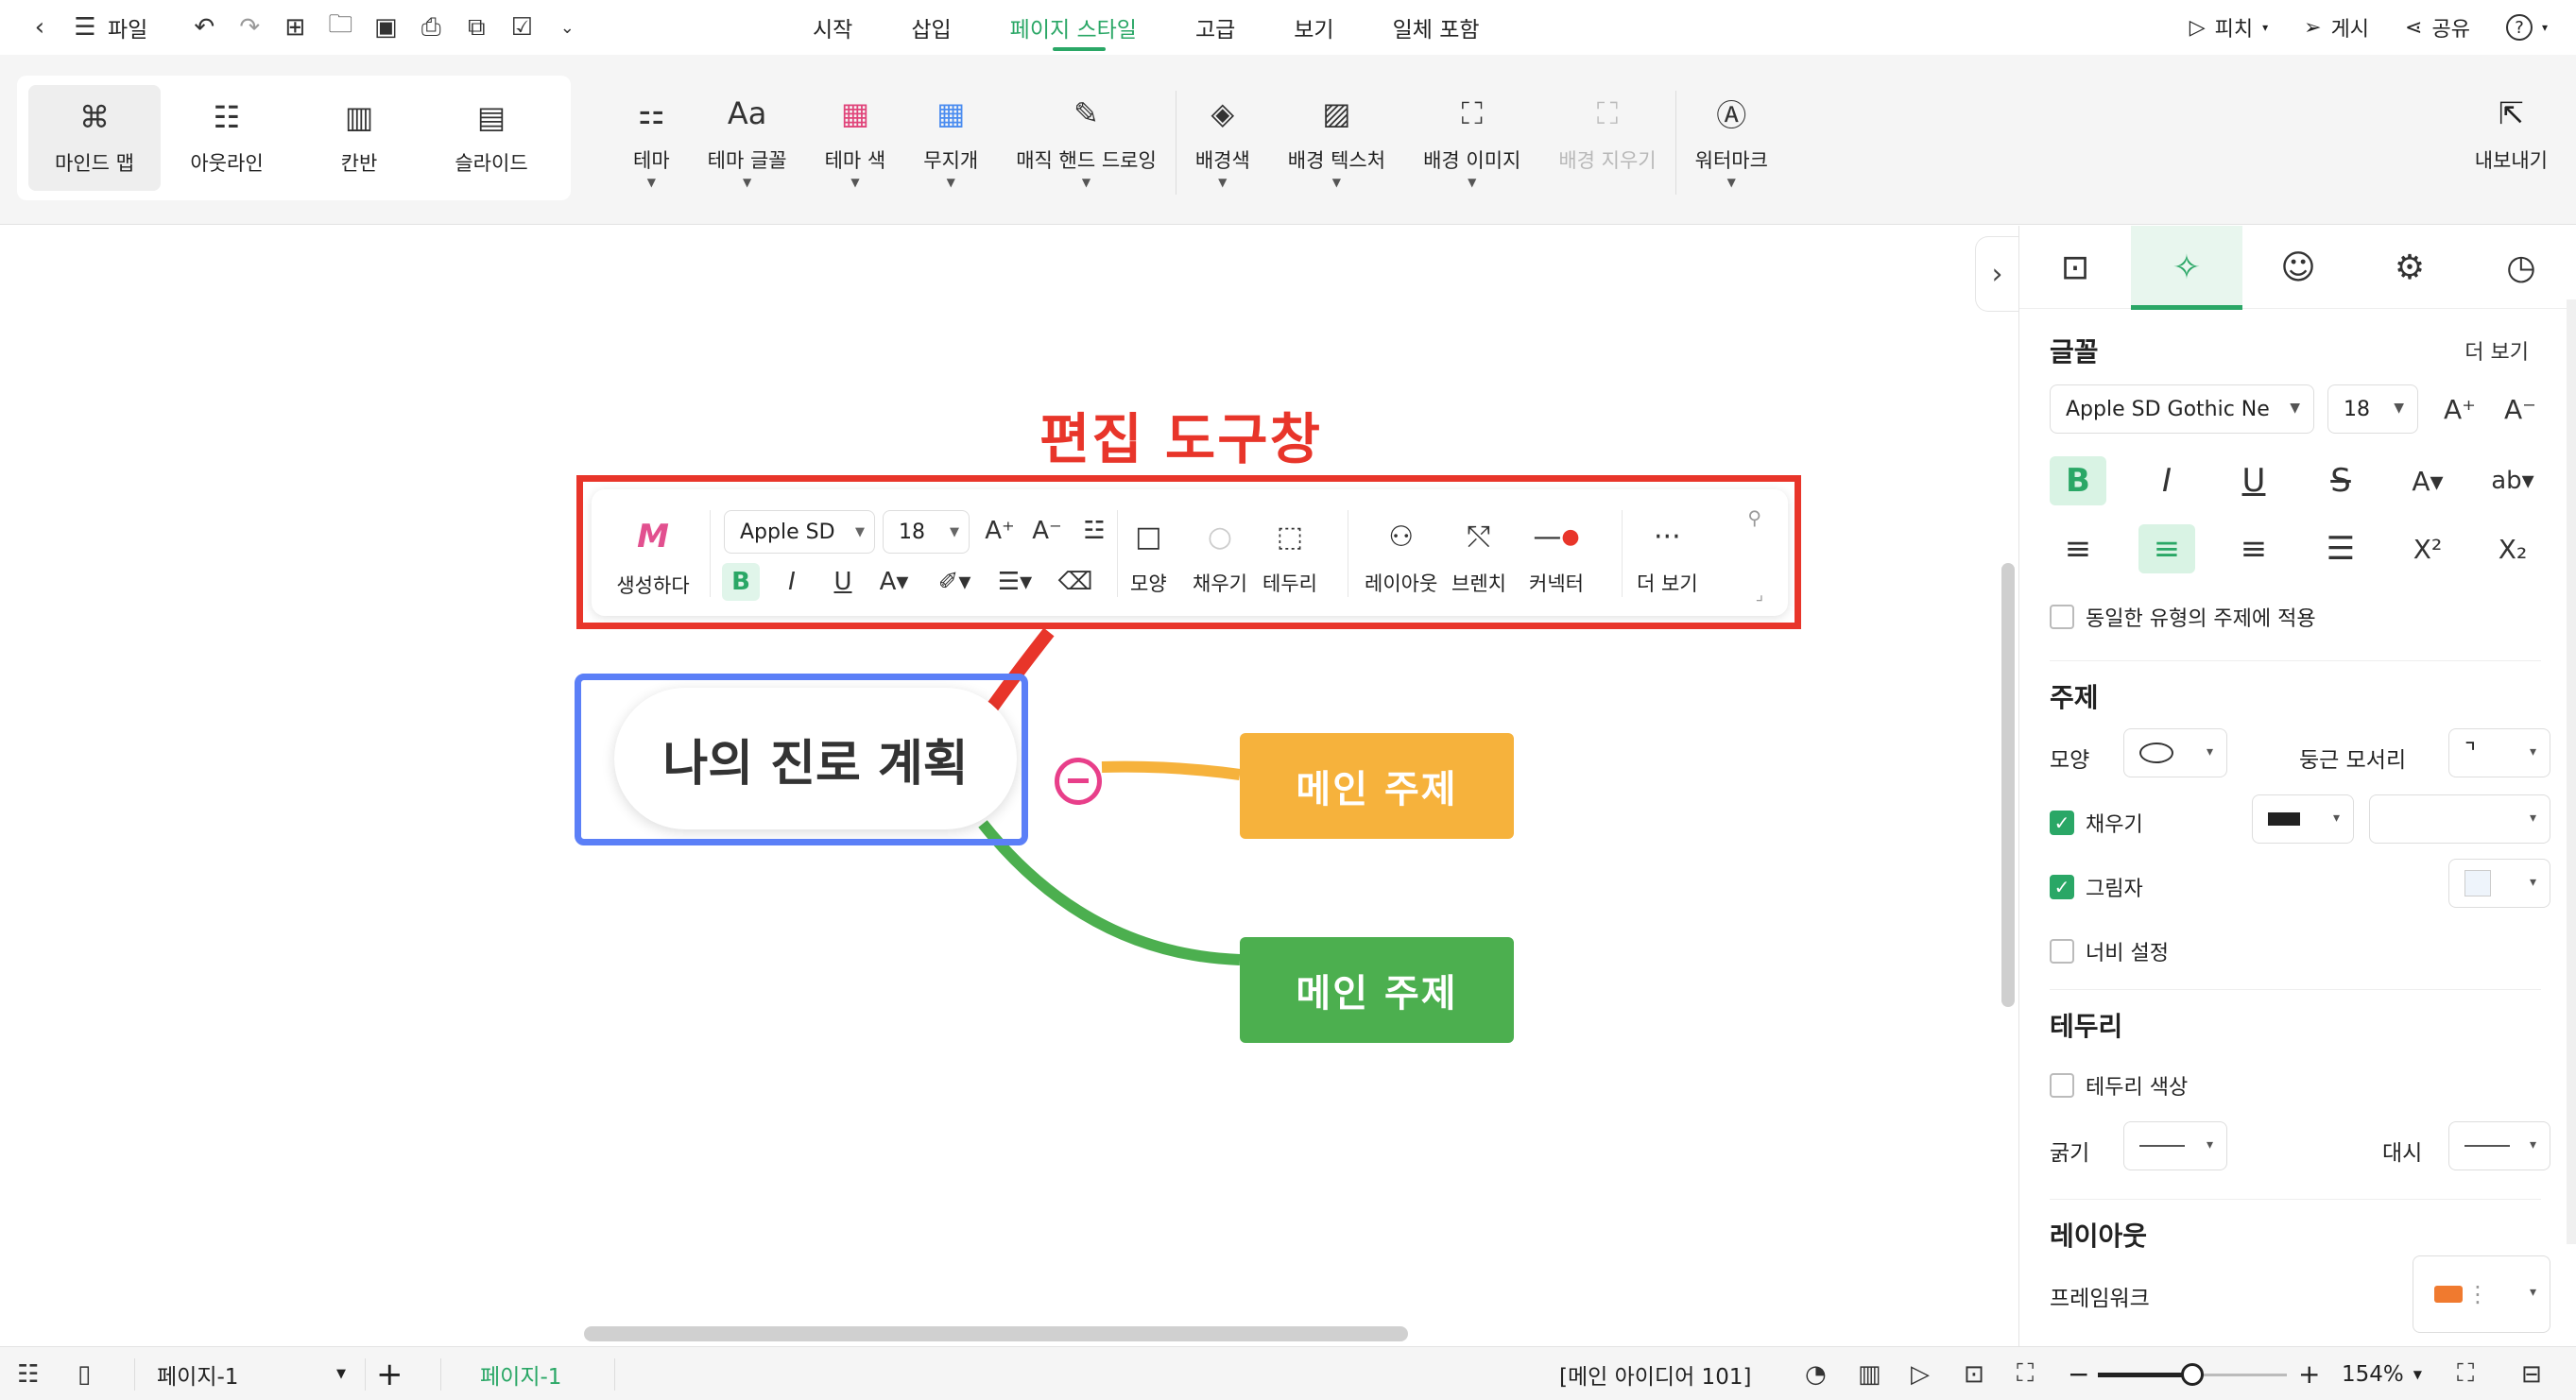 The height and width of the screenshot is (1400, 2576). I want to click on border-color-checkbox: 테두리 색상, so click(2119, 1085).